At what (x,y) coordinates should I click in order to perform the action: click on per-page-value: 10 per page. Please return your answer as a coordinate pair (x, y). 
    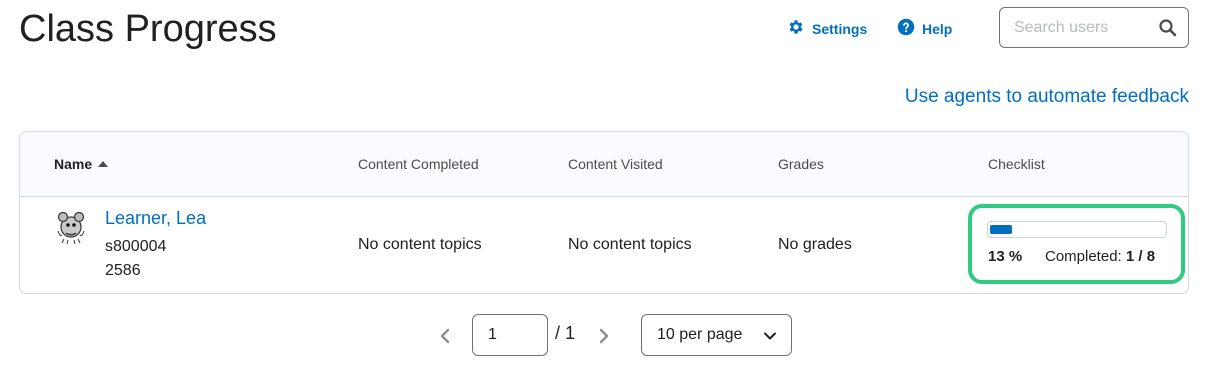
    Looking at the image, I should click on (700, 334).